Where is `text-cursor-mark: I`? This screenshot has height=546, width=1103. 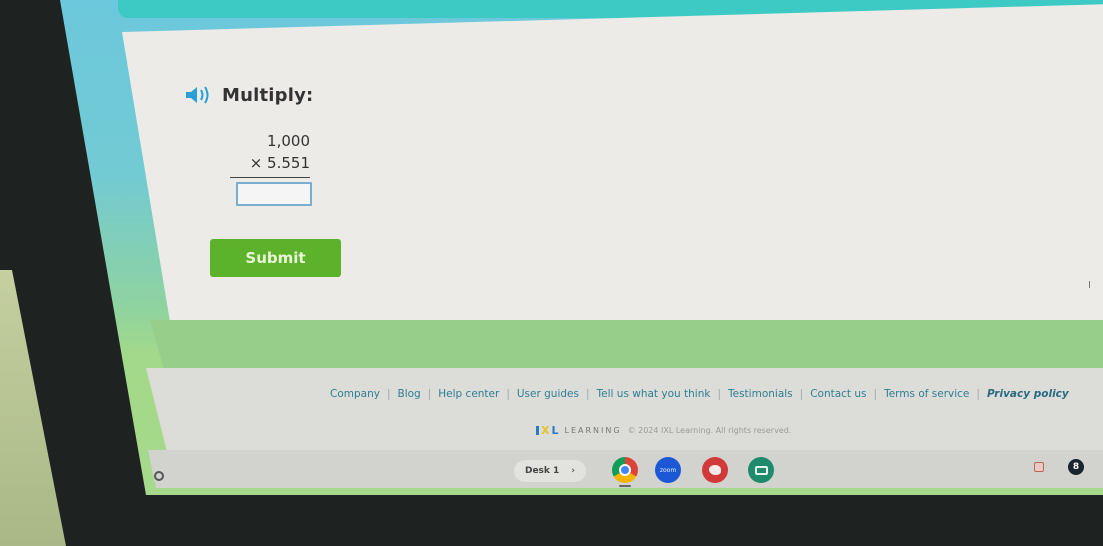 text-cursor-mark: I is located at coordinates (1089, 285).